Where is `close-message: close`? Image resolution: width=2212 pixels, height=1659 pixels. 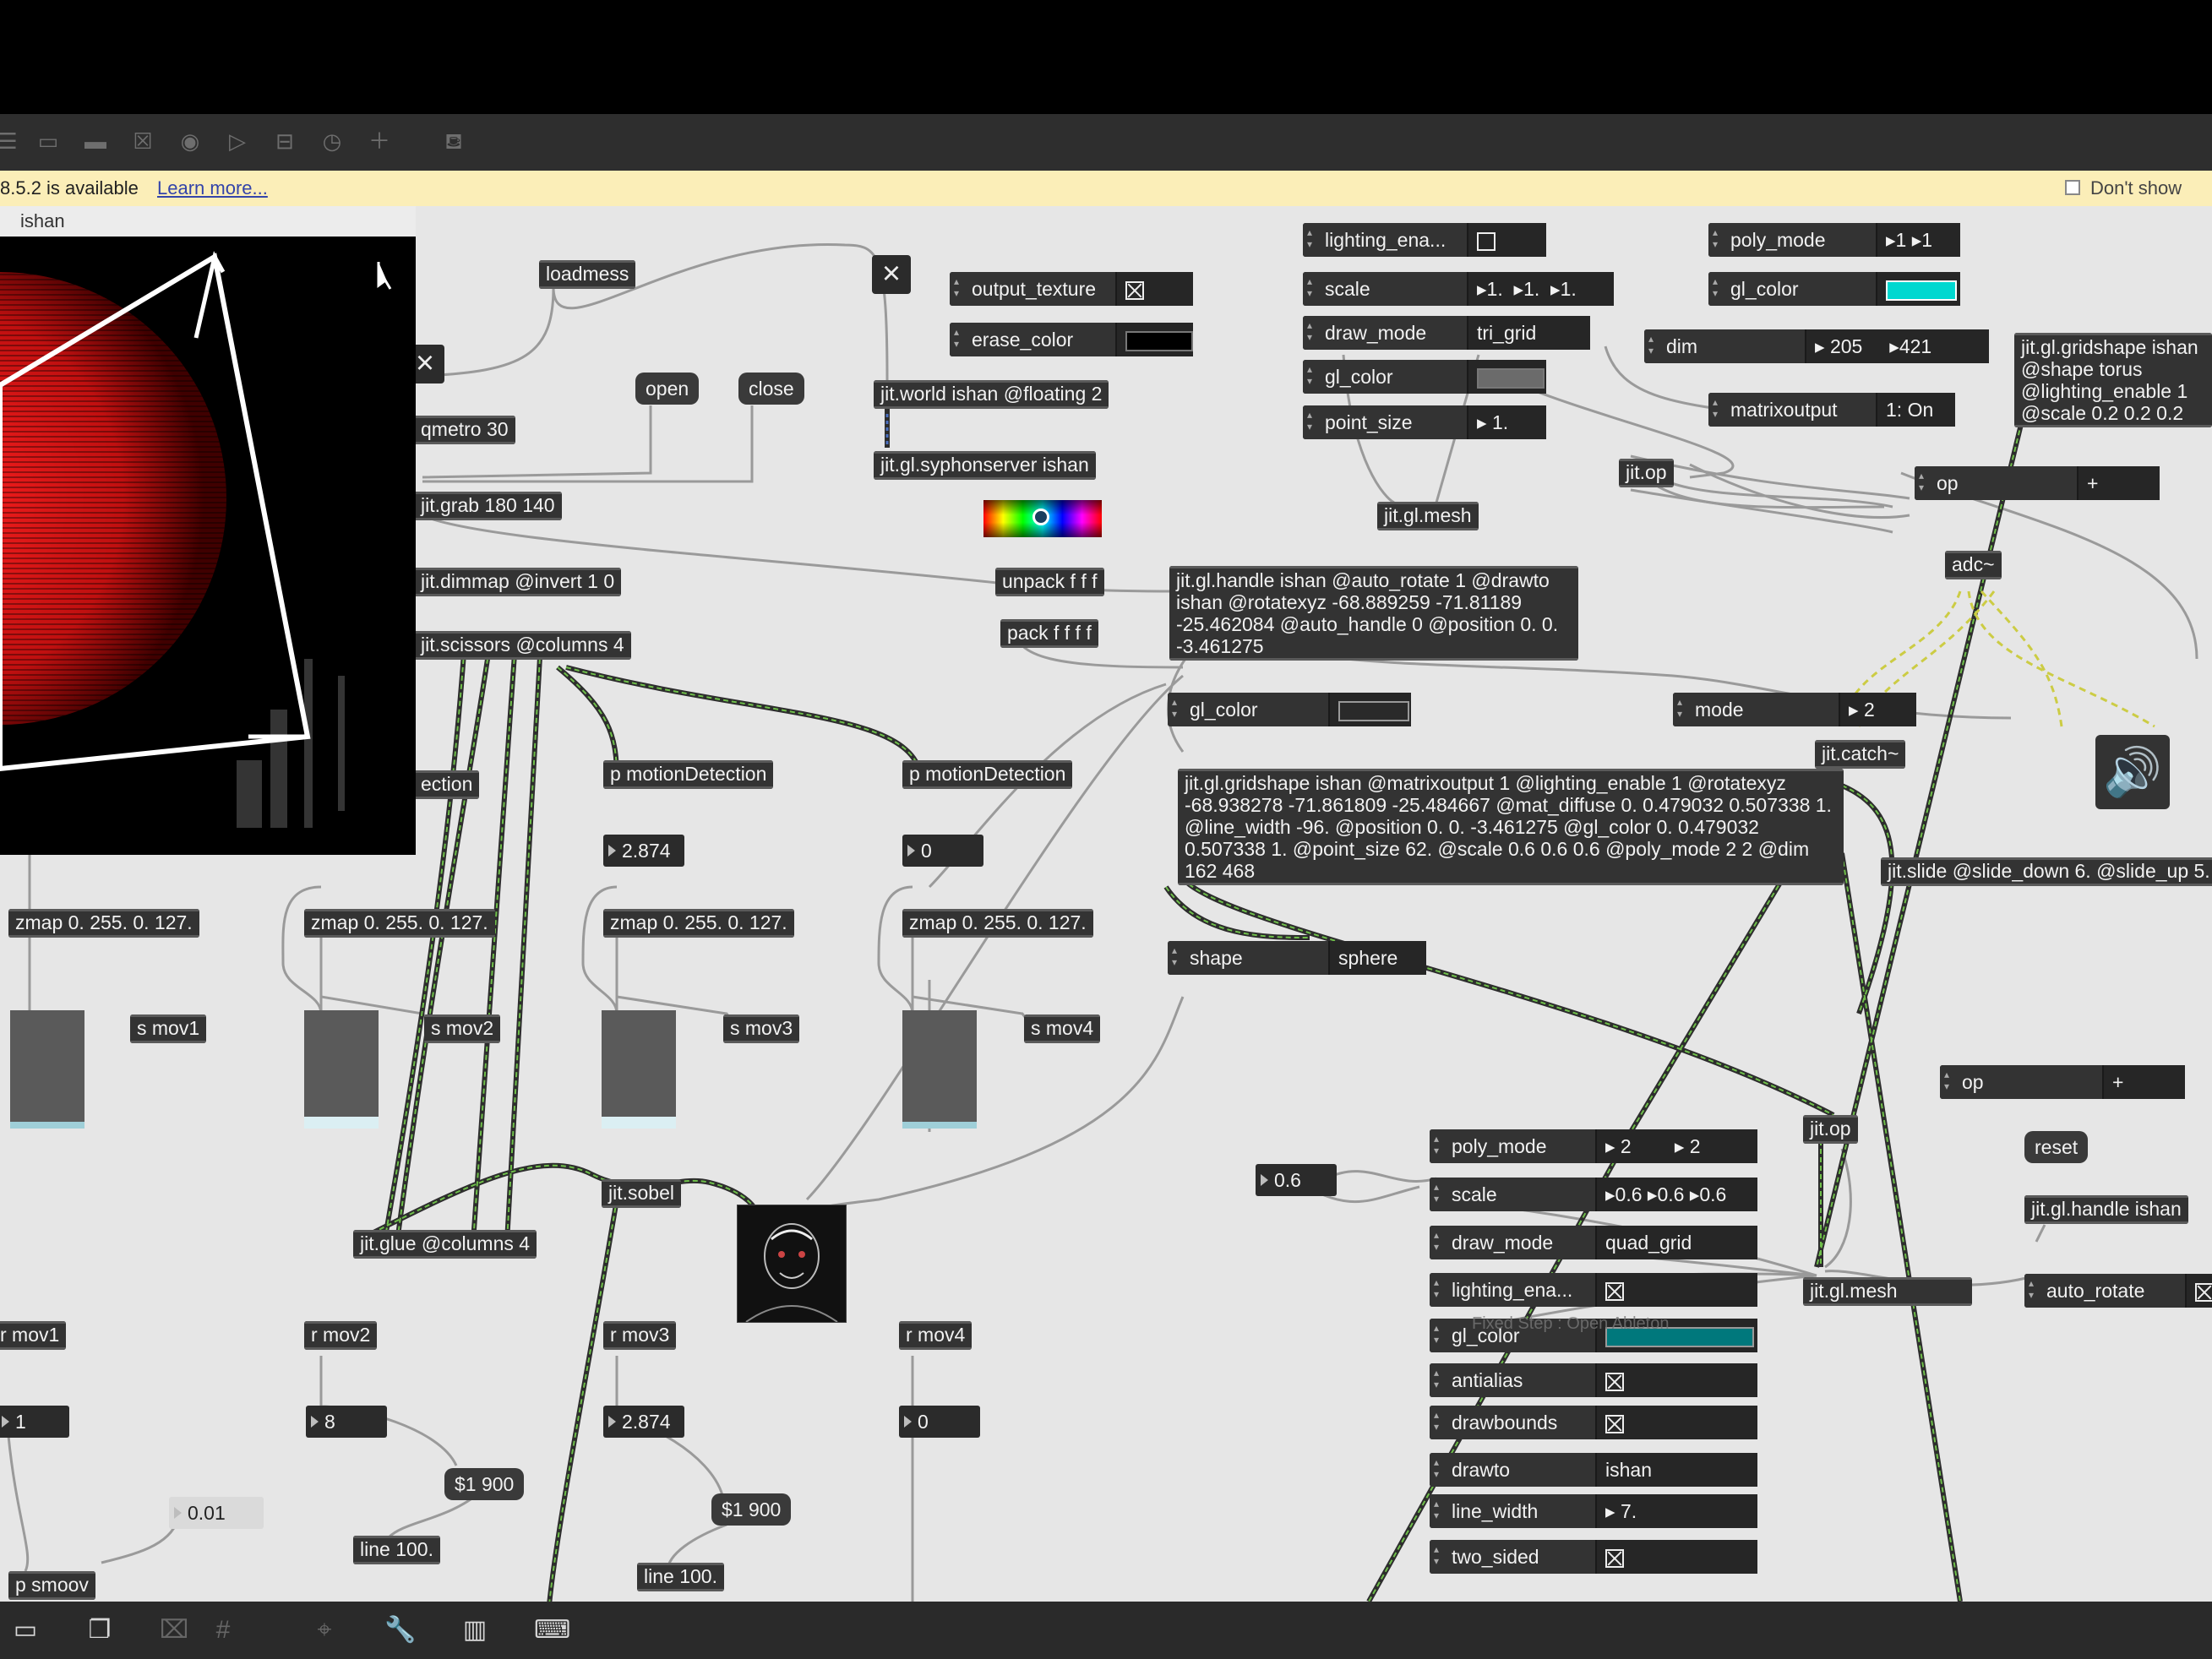
close-message: close is located at coordinates (771, 389).